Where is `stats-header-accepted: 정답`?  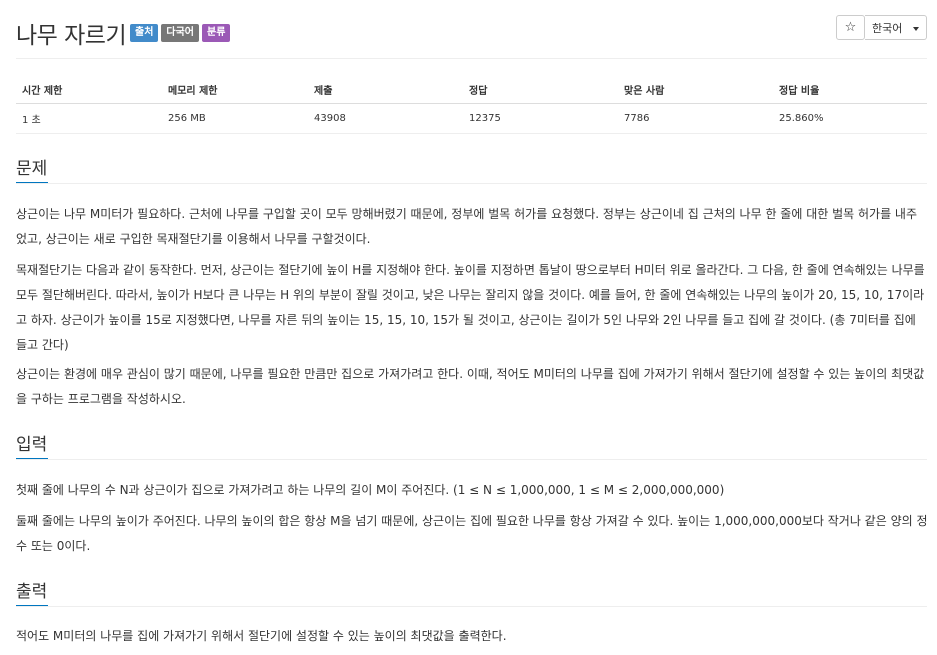 stats-header-accepted: 정답 is located at coordinates (540, 90).